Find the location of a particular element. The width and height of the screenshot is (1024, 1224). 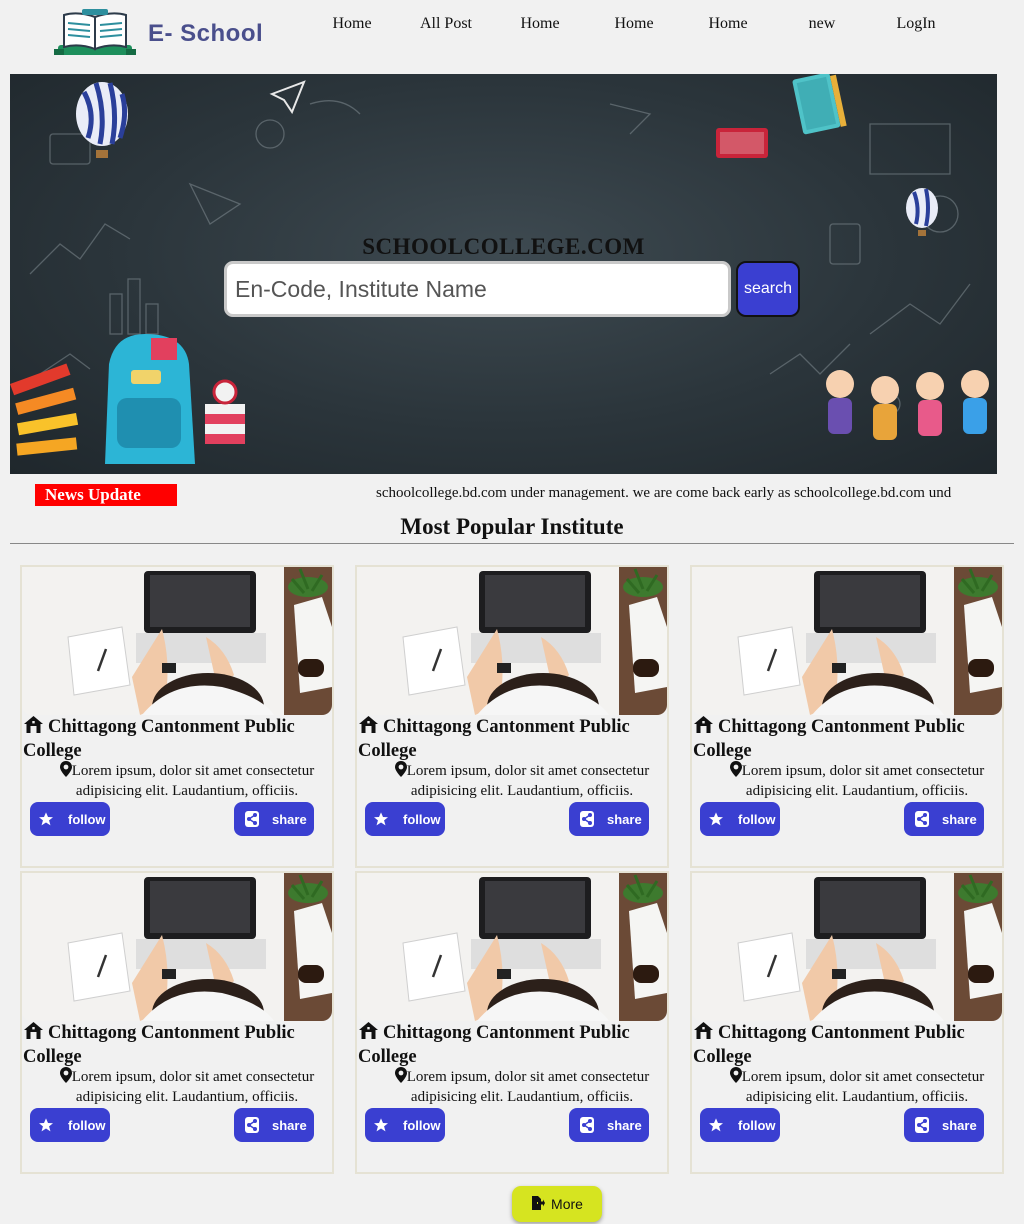

search-button: search is located at coordinates (768, 289).